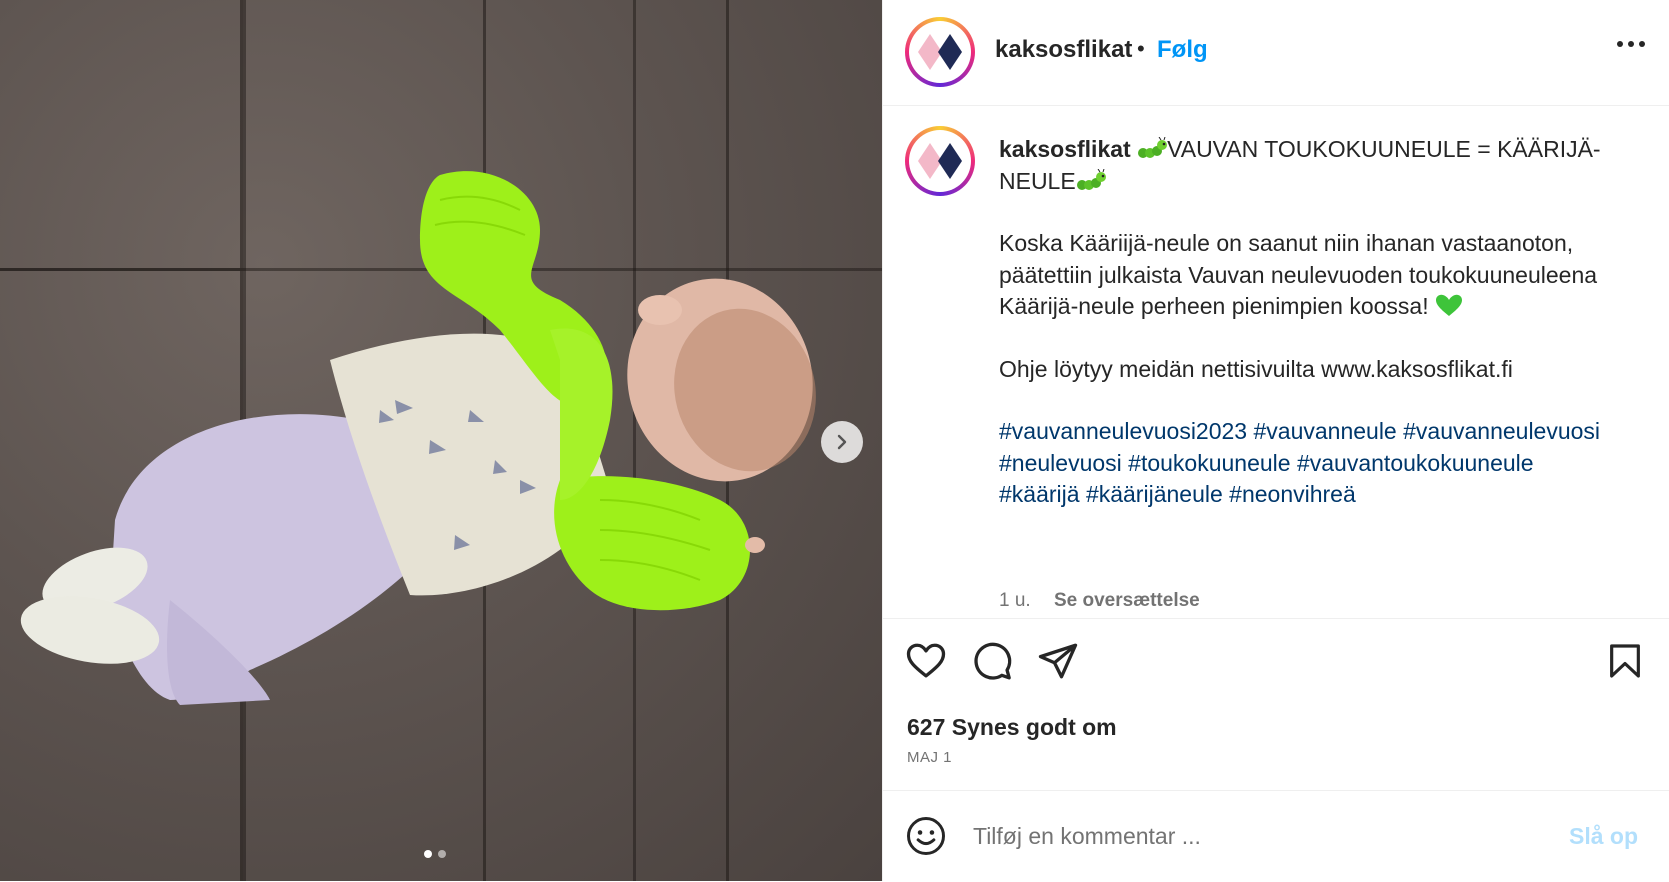  I want to click on username-link: kaksosflikat, so click(1063, 50).